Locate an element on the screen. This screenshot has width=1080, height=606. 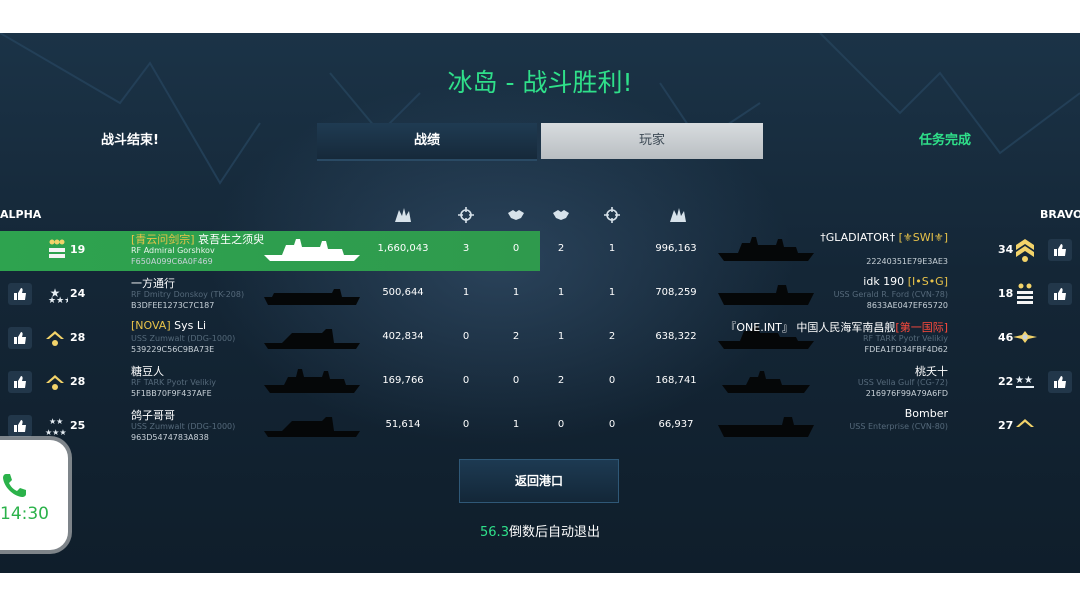
damage-dealt-enemy: 996,163 is located at coordinates (676, 248).